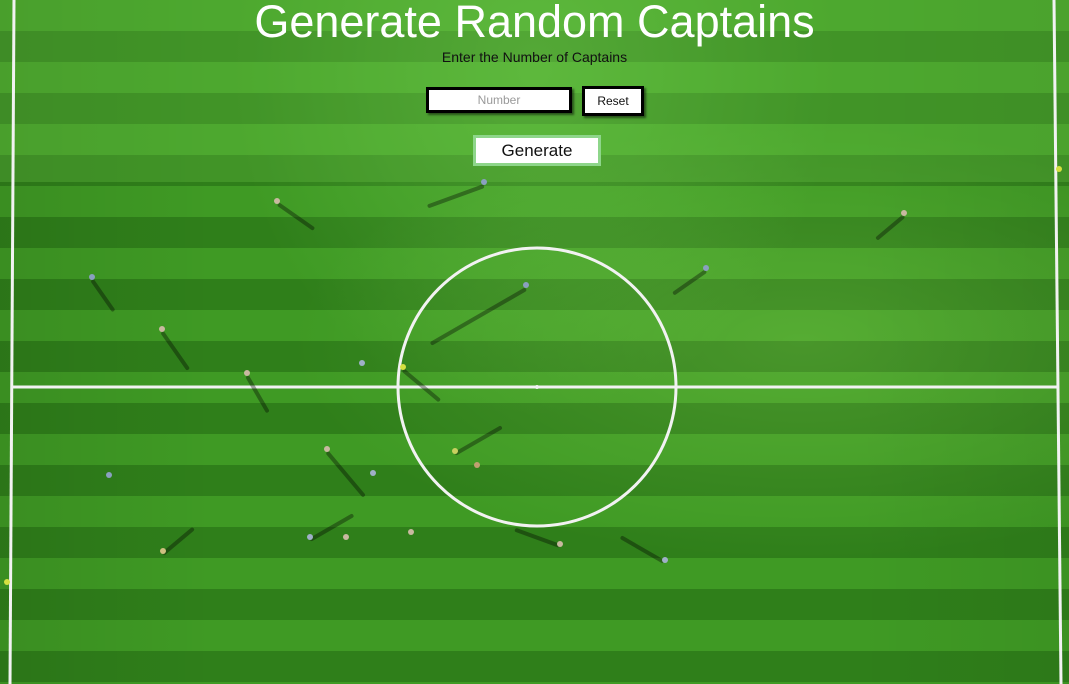 The width and height of the screenshot is (1069, 684). What do you see at coordinates (12, 342) in the screenshot?
I see `left-touchline` at bounding box center [12, 342].